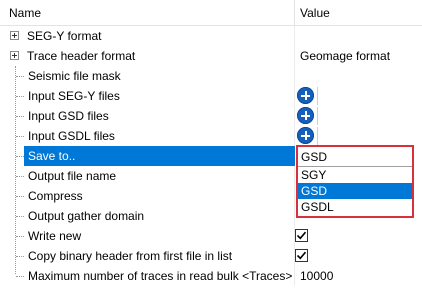 The width and height of the screenshot is (422, 288). What do you see at coordinates (355, 175) in the screenshot?
I see `dropdown-option-sgy: SGY` at bounding box center [355, 175].